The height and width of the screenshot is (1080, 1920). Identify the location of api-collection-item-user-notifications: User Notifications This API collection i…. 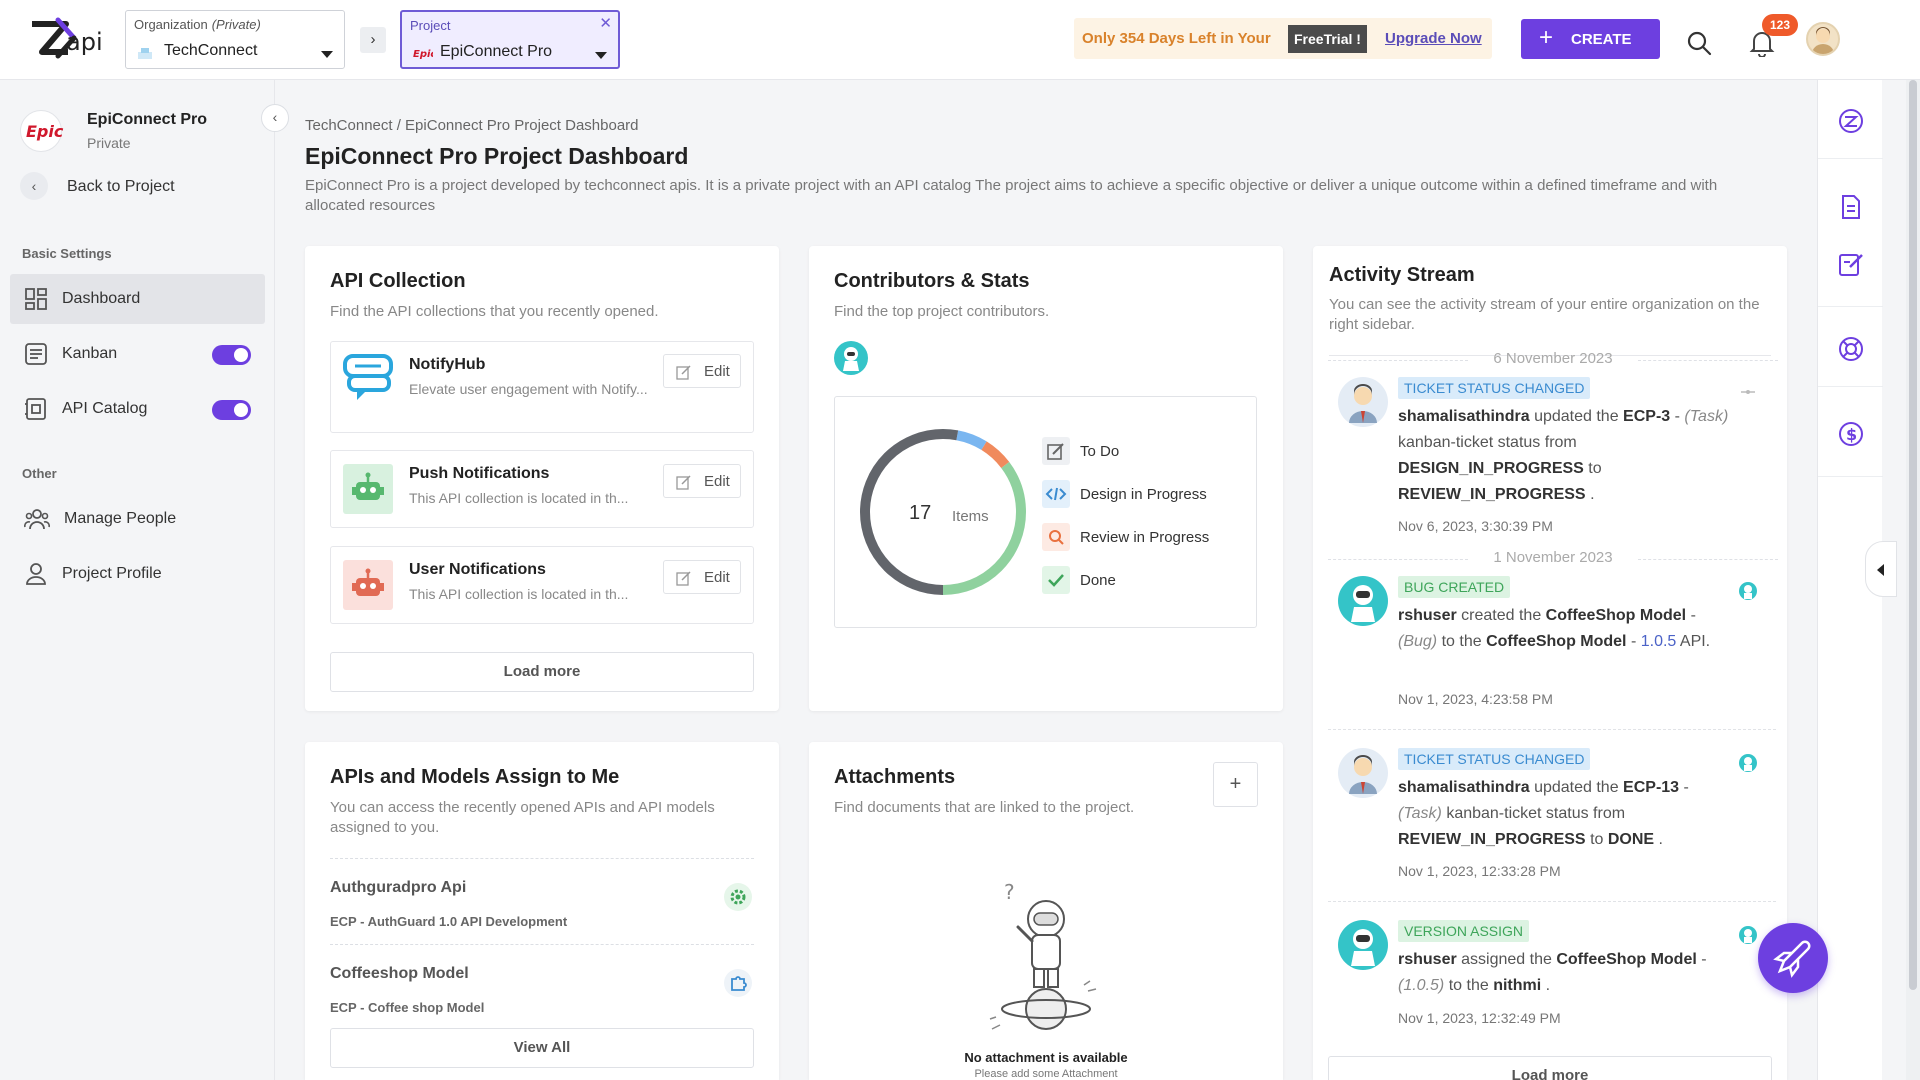
(542, 585).